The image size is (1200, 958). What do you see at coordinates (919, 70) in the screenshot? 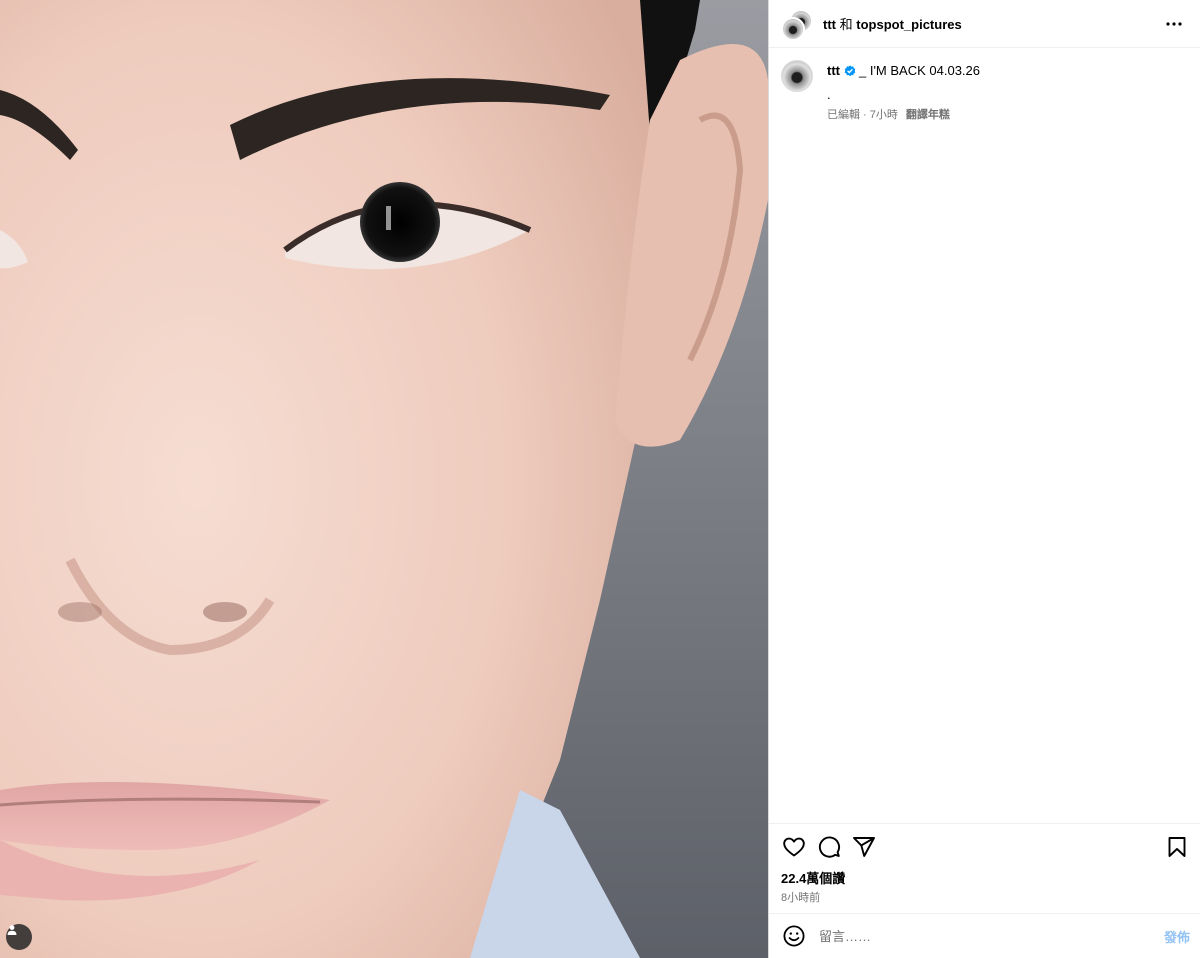
I see `caption-text: _ I'M BACK 04.03.26` at bounding box center [919, 70].